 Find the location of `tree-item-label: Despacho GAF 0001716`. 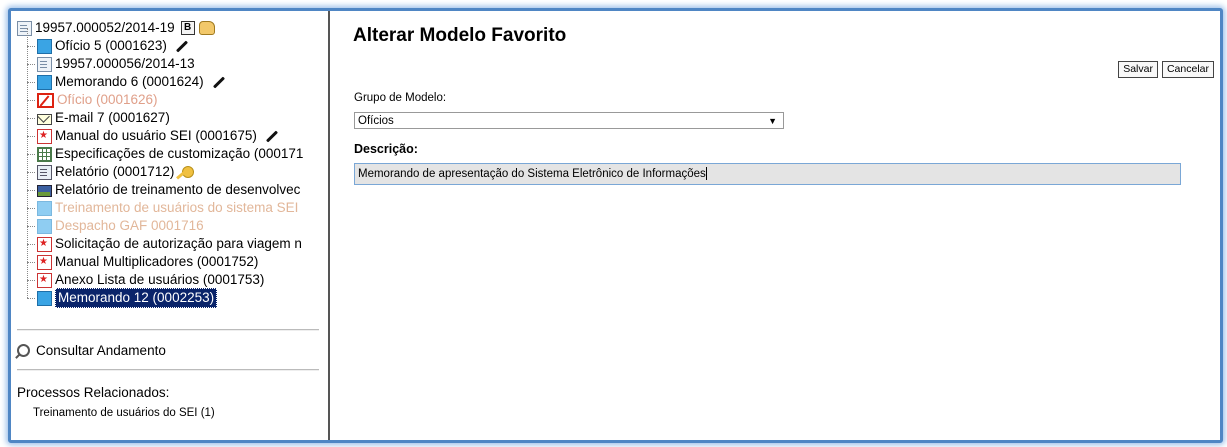

tree-item-label: Despacho GAF 0001716 is located at coordinates (129, 226).